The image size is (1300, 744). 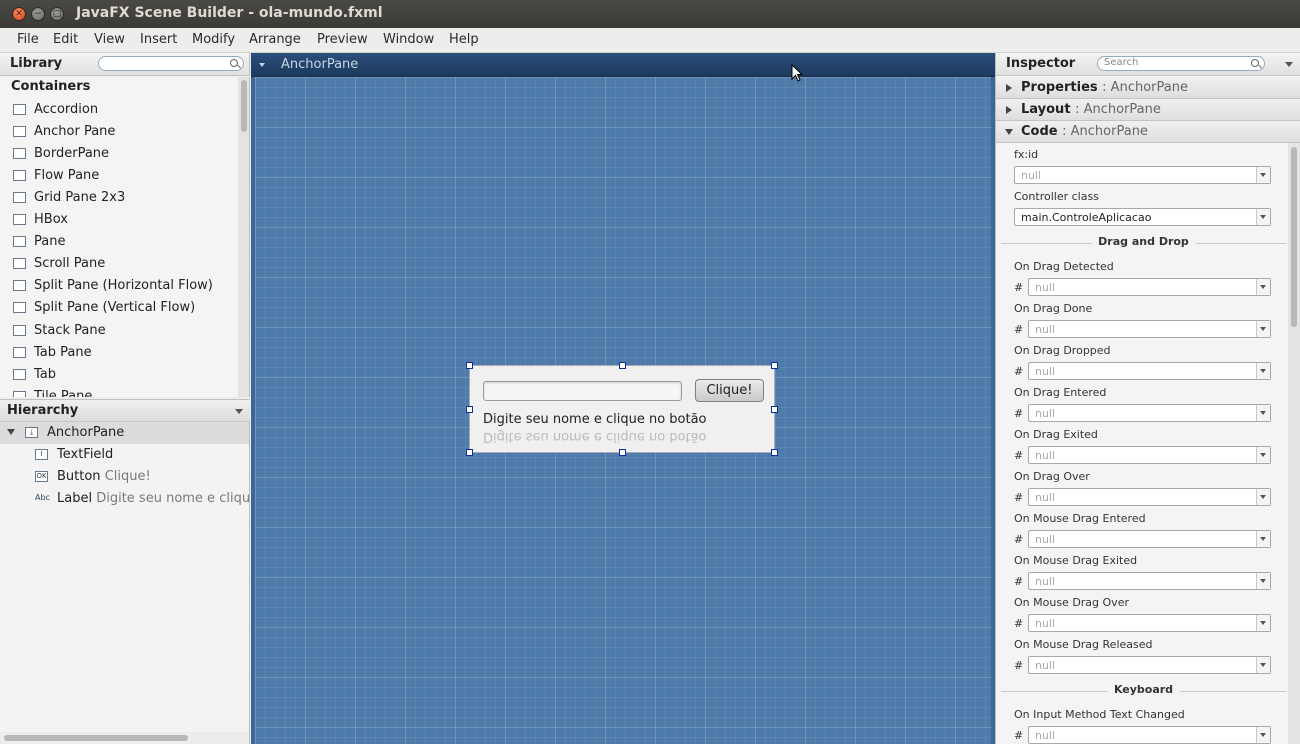 I want to click on container-icon, so click(x=19, y=394).